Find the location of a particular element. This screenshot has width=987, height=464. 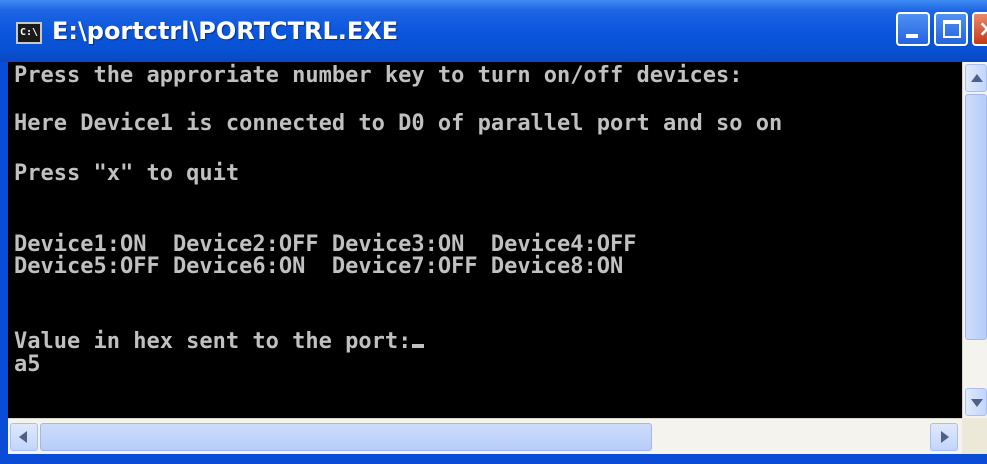

text-cursor is located at coordinates (418, 346).